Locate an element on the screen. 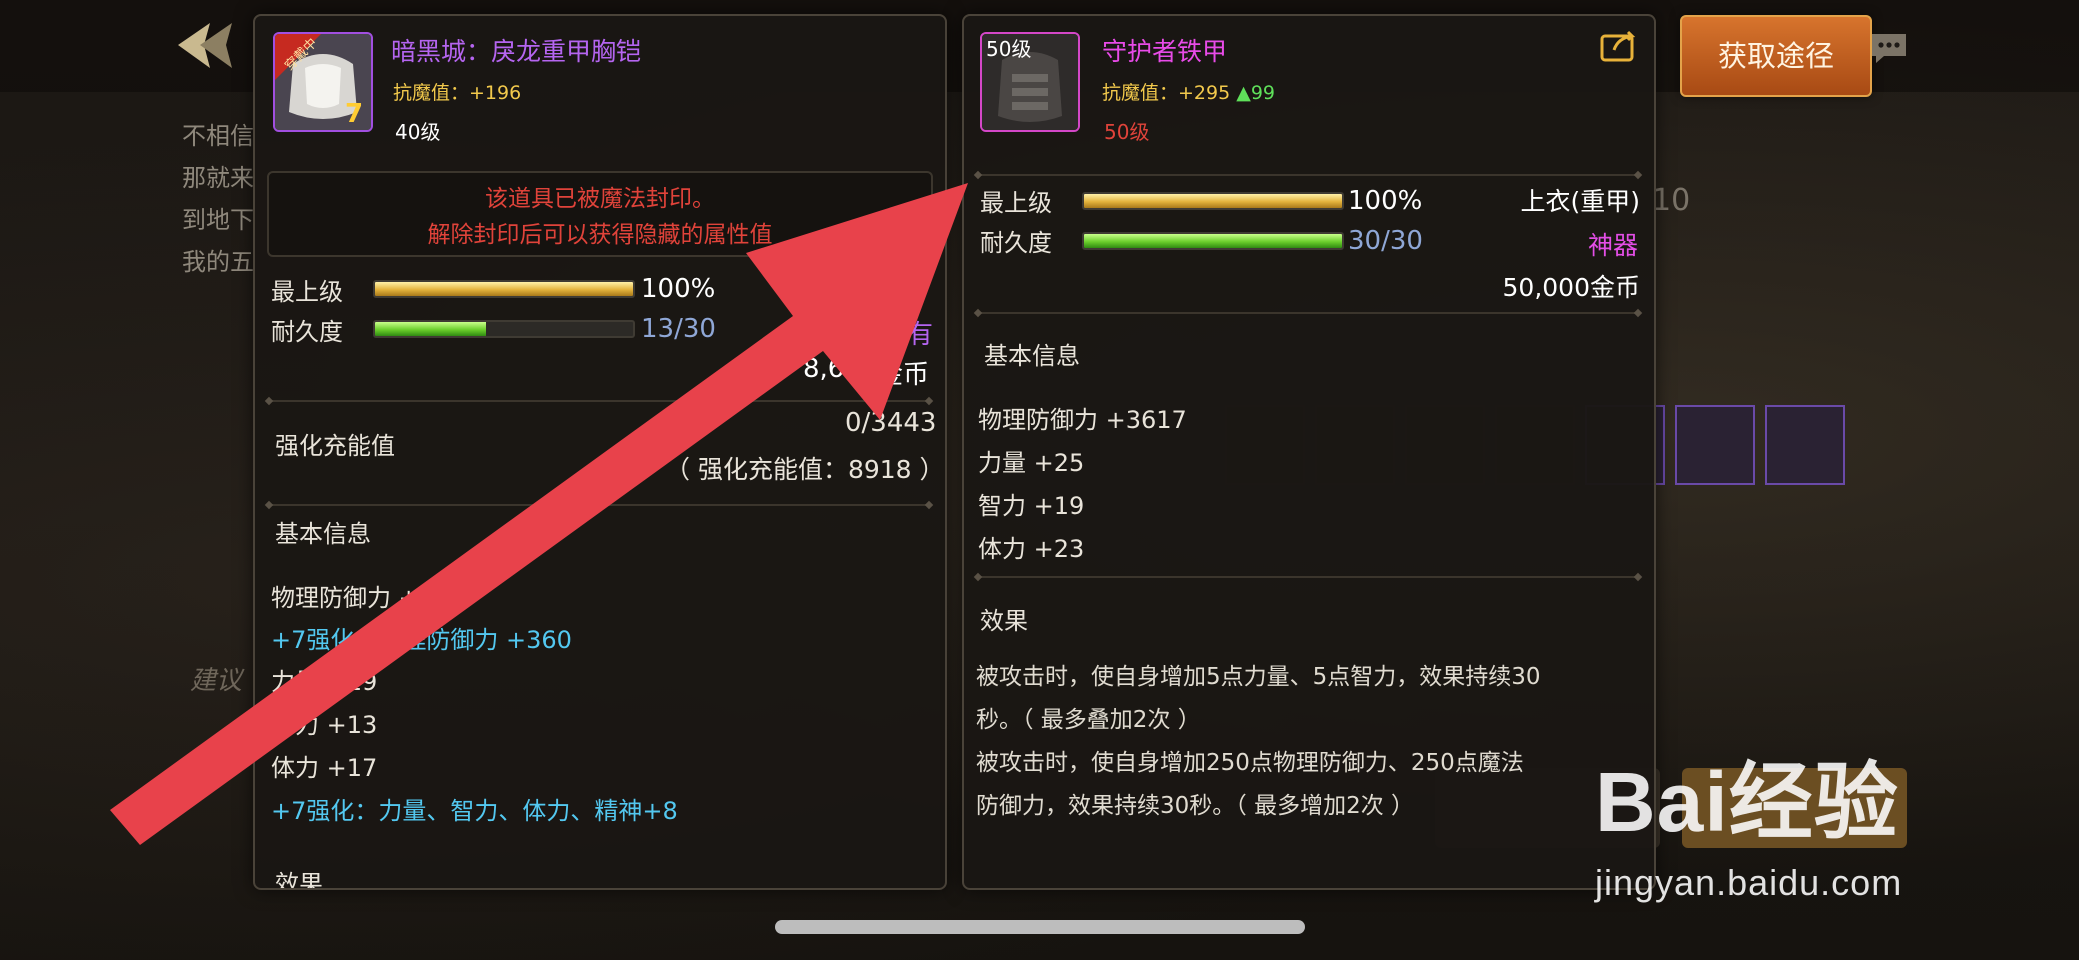 The image size is (2079, 960). baidu-watermark: Bai经验 jingyan.baidu.com is located at coordinates (1748, 819).